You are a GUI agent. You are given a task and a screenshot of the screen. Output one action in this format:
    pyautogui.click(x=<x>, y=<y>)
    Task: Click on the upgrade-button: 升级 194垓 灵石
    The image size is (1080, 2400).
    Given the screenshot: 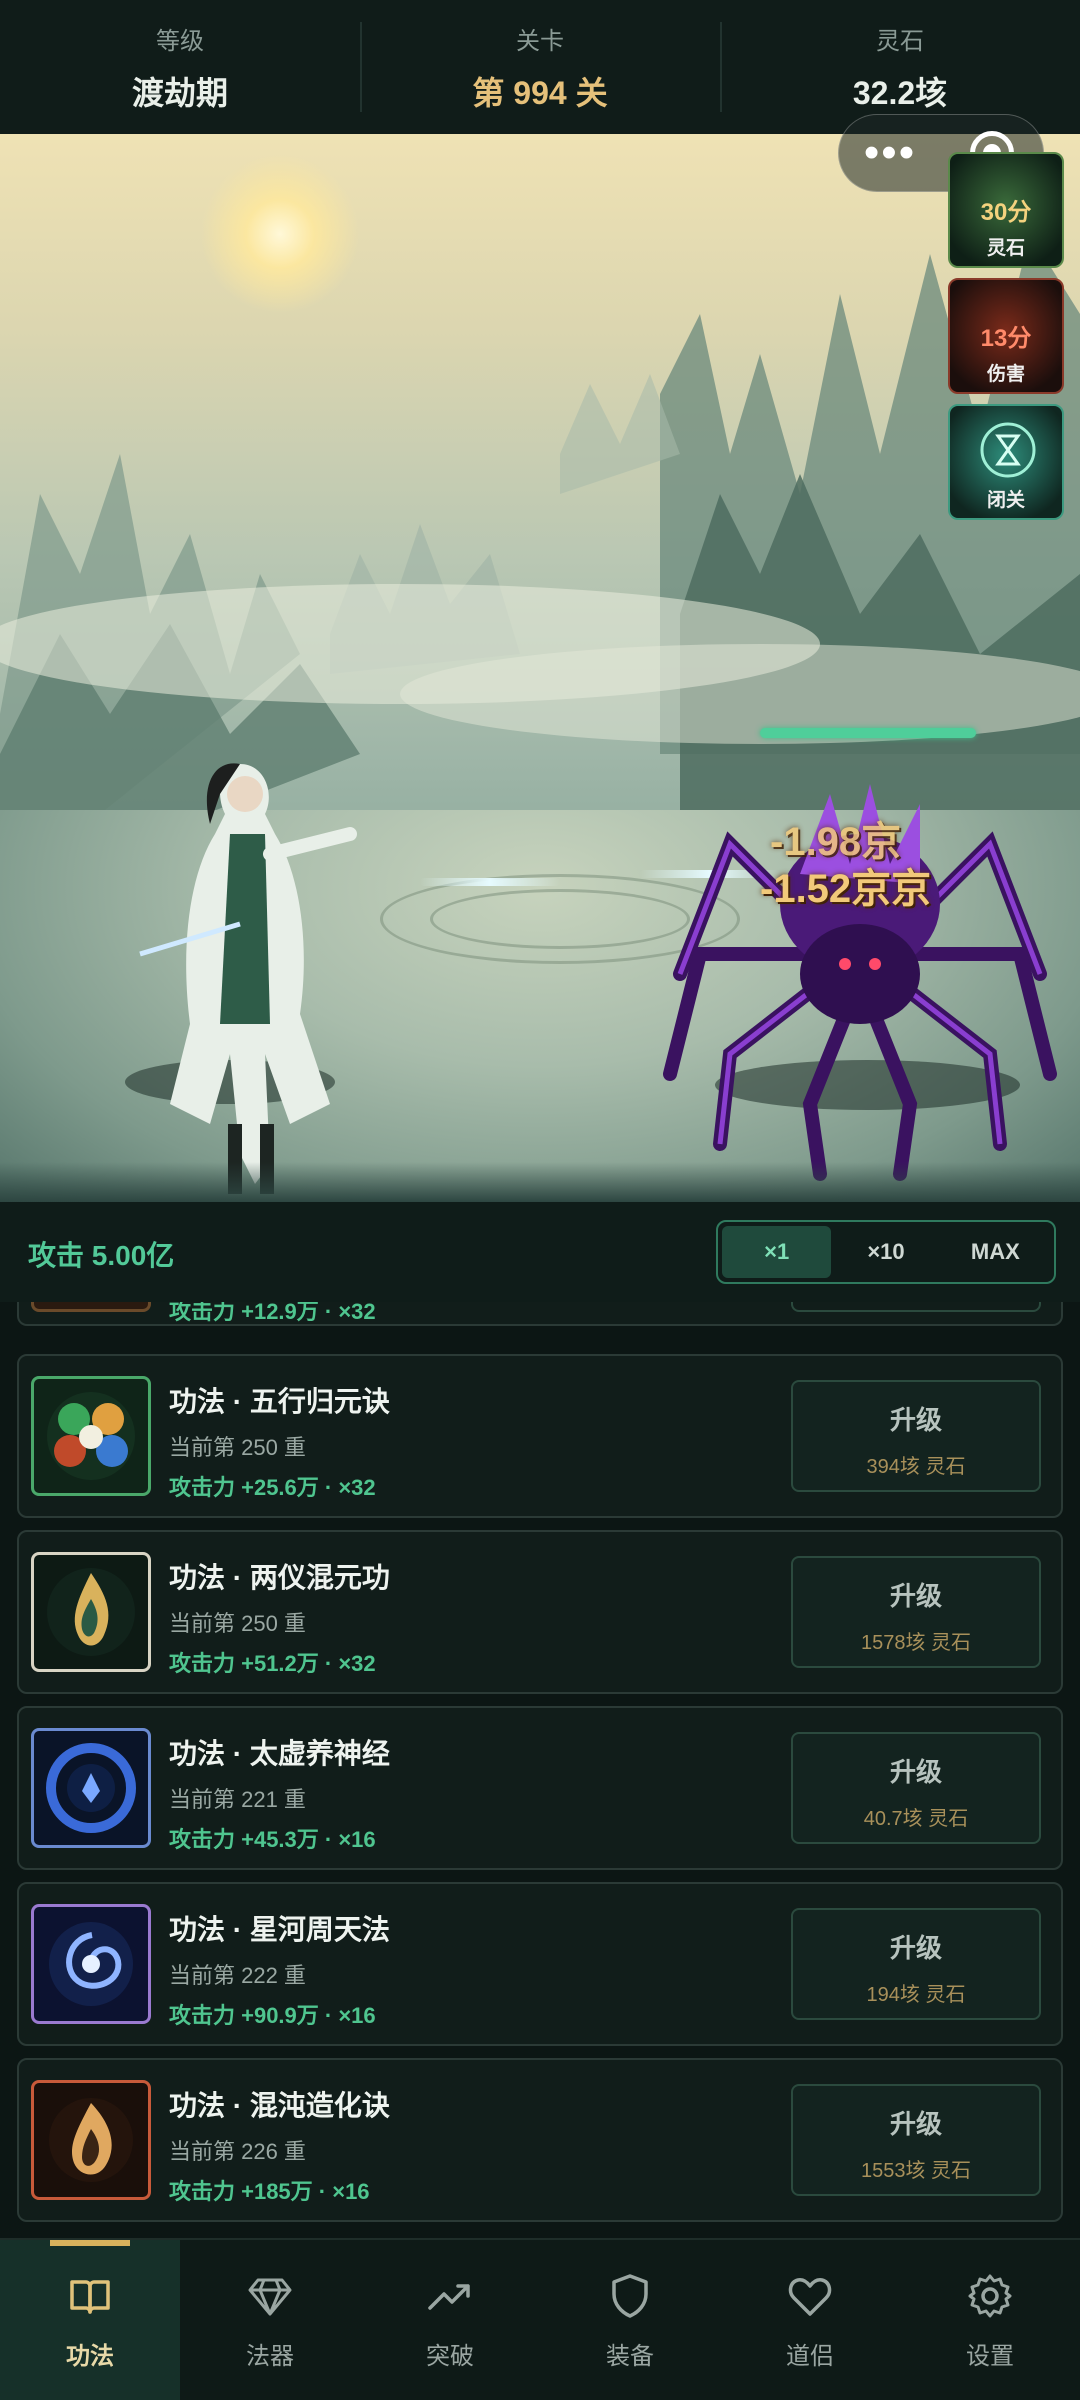 What is the action you would take?
    pyautogui.click(x=916, y=1964)
    